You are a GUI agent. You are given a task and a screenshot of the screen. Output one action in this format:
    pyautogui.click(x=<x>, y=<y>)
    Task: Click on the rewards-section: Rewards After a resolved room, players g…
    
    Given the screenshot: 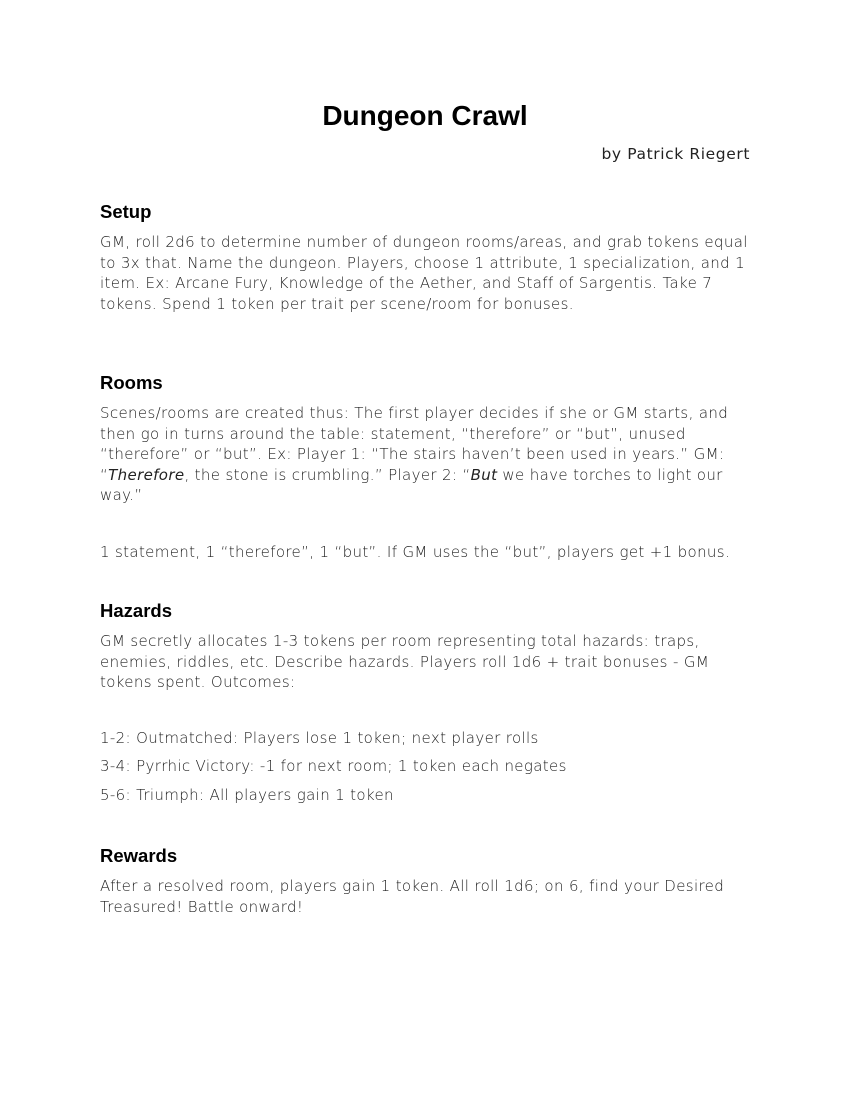 What is the action you would take?
    pyautogui.click(x=425, y=881)
    